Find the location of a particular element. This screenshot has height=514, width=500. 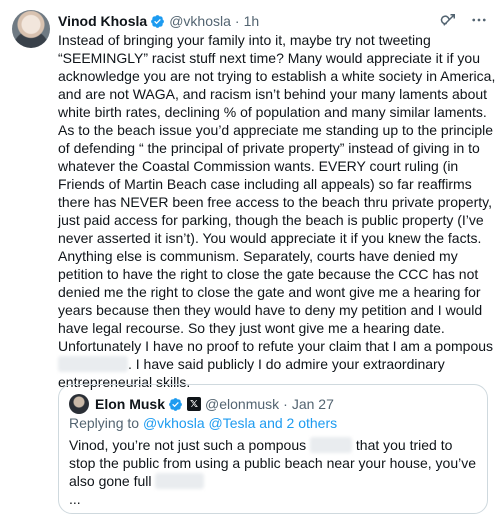

quote-text-start: Vinod, you’re not just such a pompous is located at coordinates (188, 445).